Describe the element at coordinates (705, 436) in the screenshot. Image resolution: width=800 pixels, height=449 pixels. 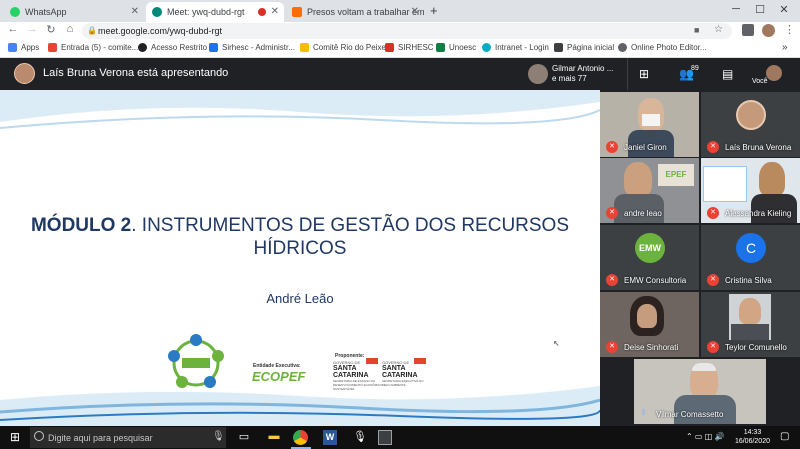
I see `system-tray-icons: ⌃ ▭ ◫ 🔊` at that location.